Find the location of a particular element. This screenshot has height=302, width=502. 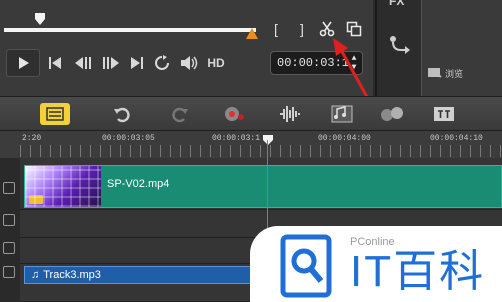

subtitle-editor-button is located at coordinates (444, 114).